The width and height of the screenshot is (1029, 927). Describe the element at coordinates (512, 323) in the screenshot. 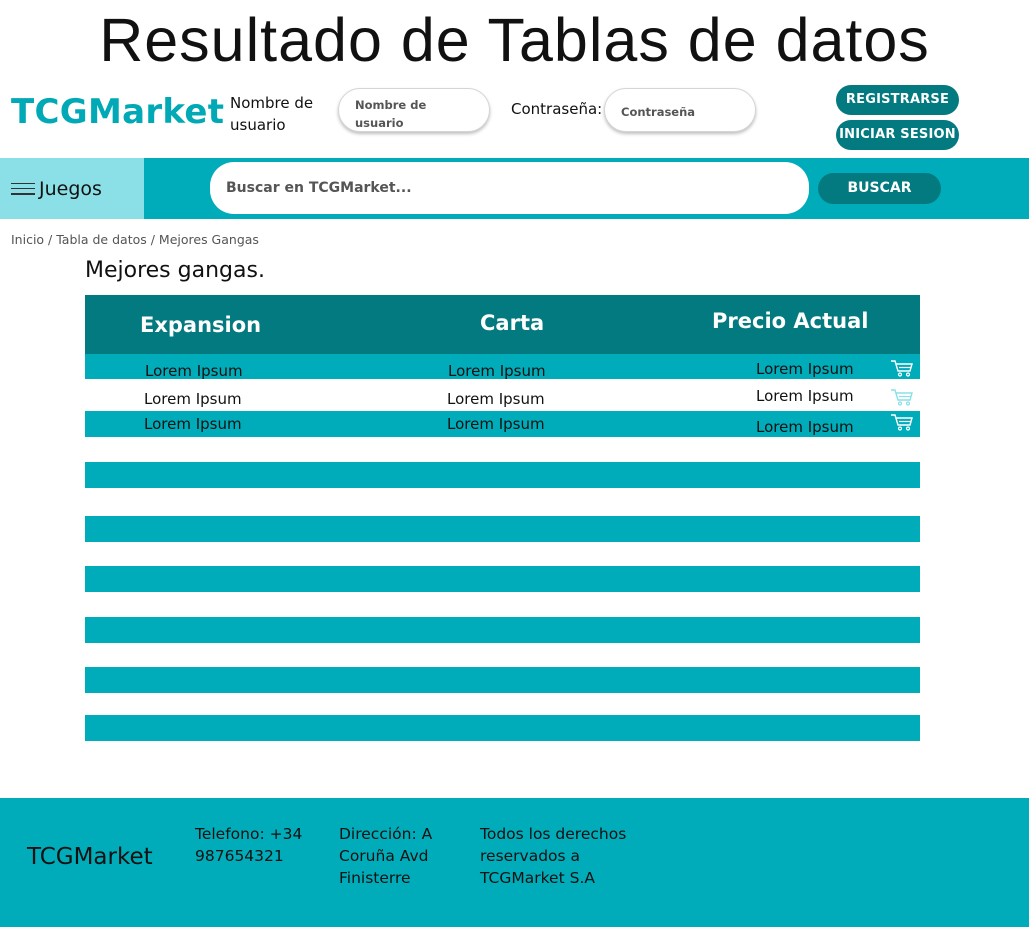

I see `column-header-carta: Carta` at that location.